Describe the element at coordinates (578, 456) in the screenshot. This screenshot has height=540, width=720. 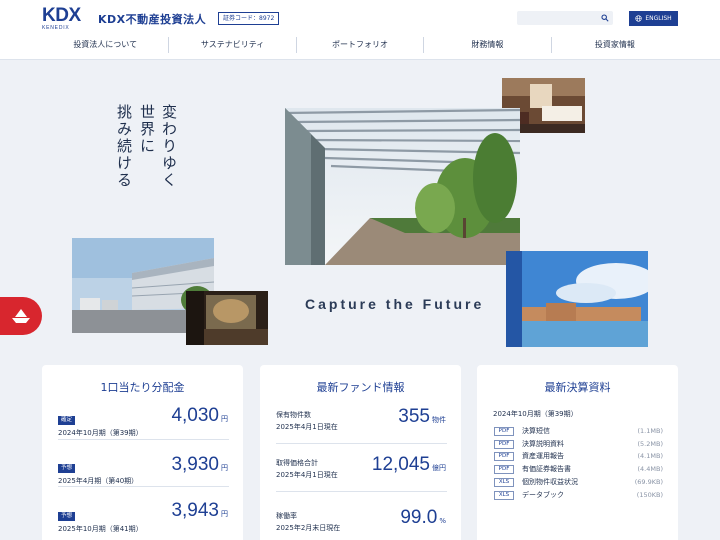
I see `doc-link: PDF 資産運用報告 (4.1MB)` at that location.